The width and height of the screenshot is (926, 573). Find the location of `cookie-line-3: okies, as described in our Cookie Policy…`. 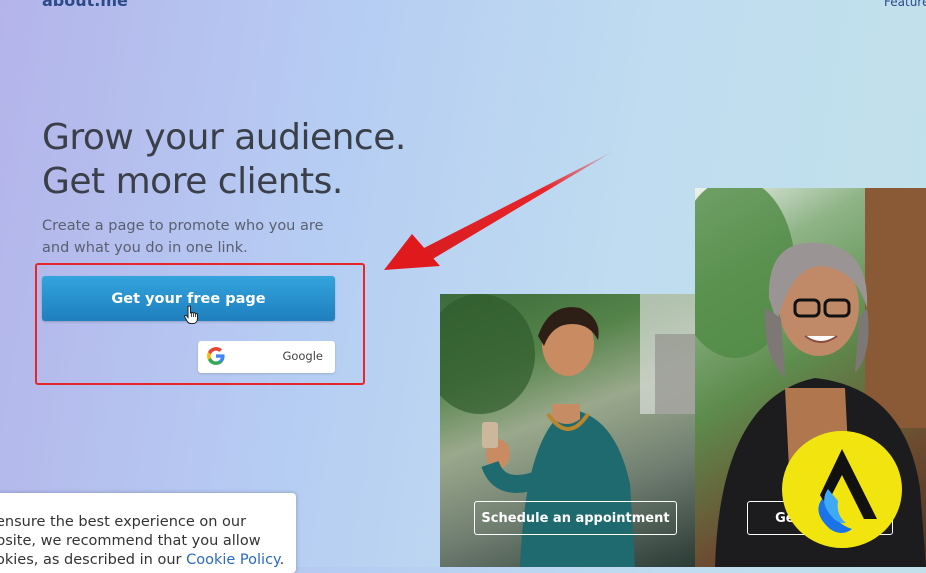

cookie-line-3: okies, as described in our Cookie Policy… is located at coordinates (142, 560).